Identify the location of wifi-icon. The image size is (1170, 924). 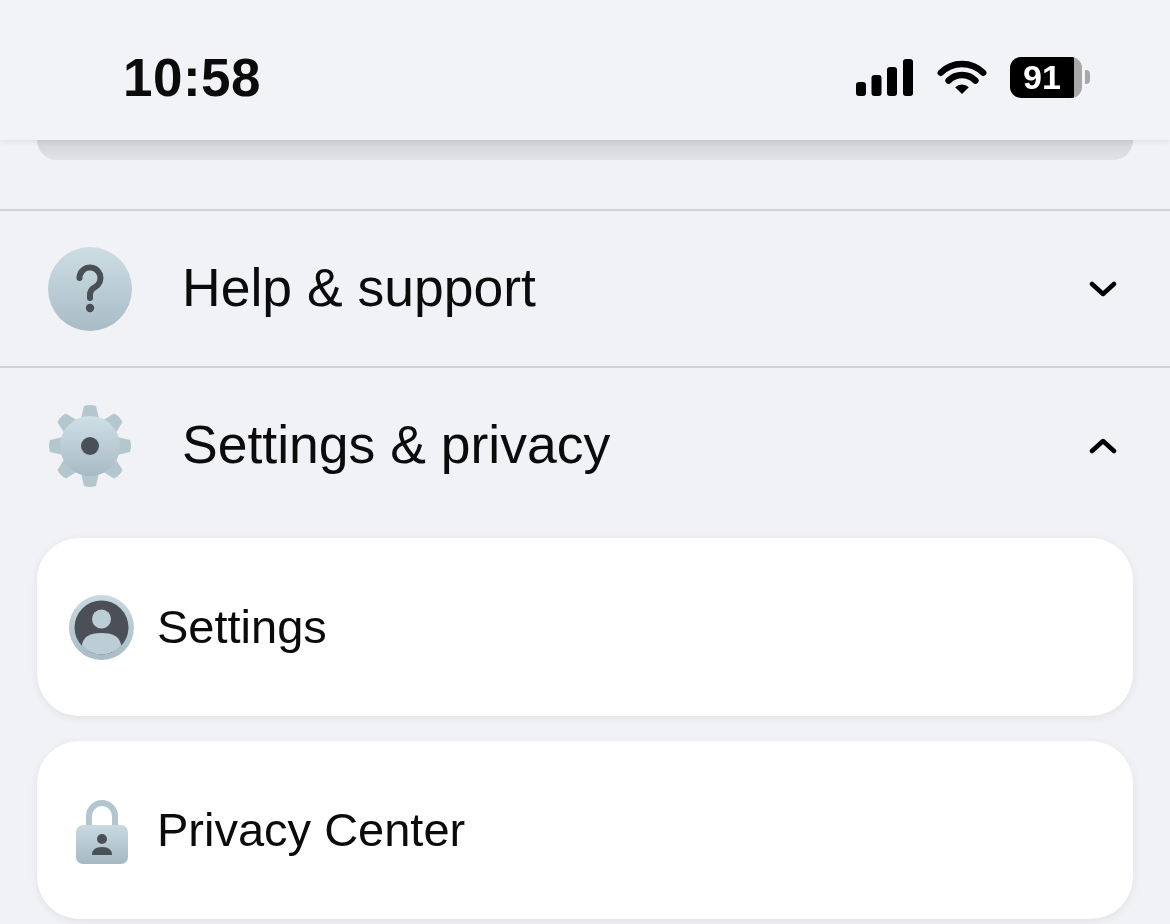
(962, 77).